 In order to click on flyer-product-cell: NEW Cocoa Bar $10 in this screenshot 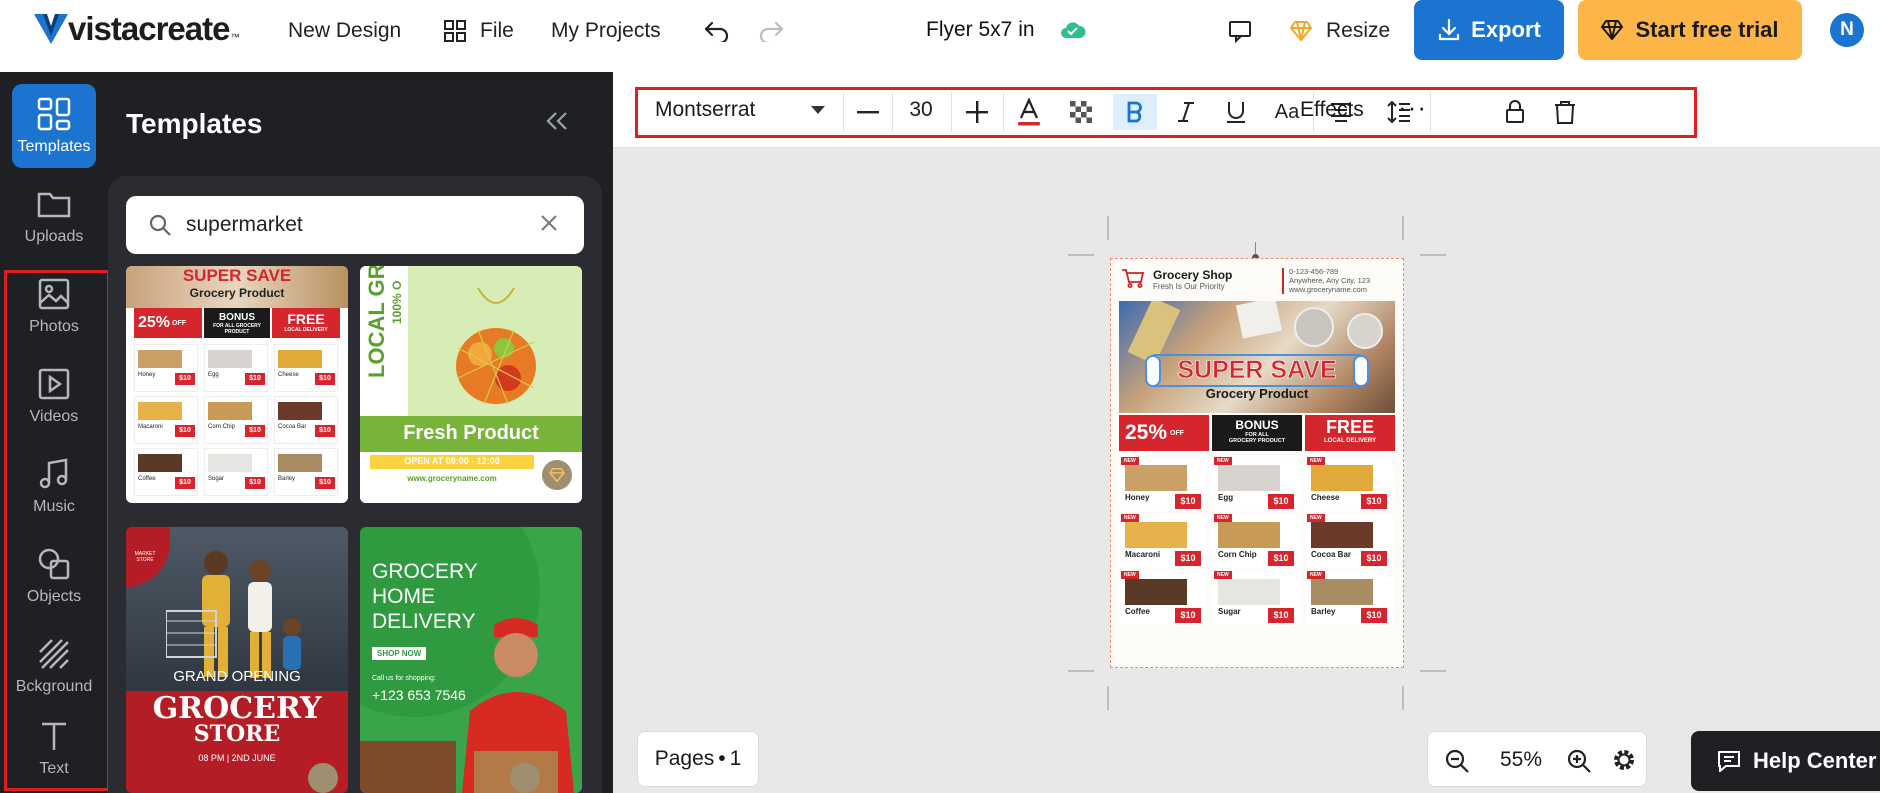, I will do `click(1349, 541)`.